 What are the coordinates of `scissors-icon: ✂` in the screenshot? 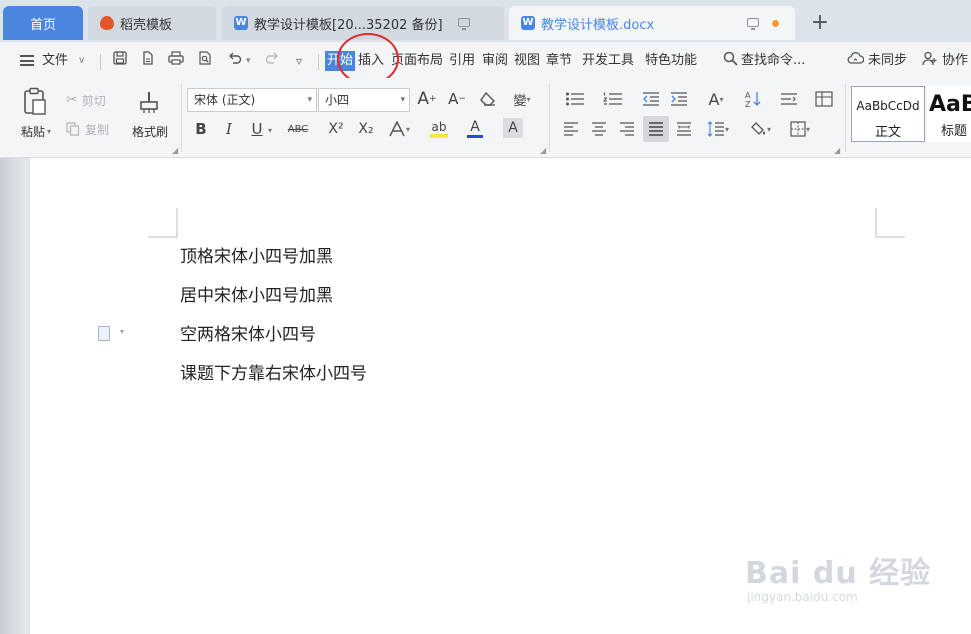 It's located at (72, 100).